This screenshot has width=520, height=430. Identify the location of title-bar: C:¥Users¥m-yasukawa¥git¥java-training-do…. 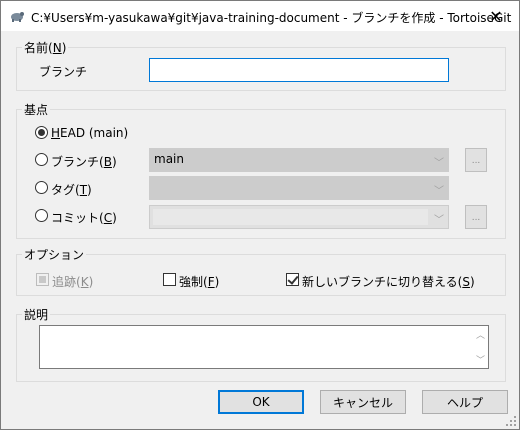
(260, 16).